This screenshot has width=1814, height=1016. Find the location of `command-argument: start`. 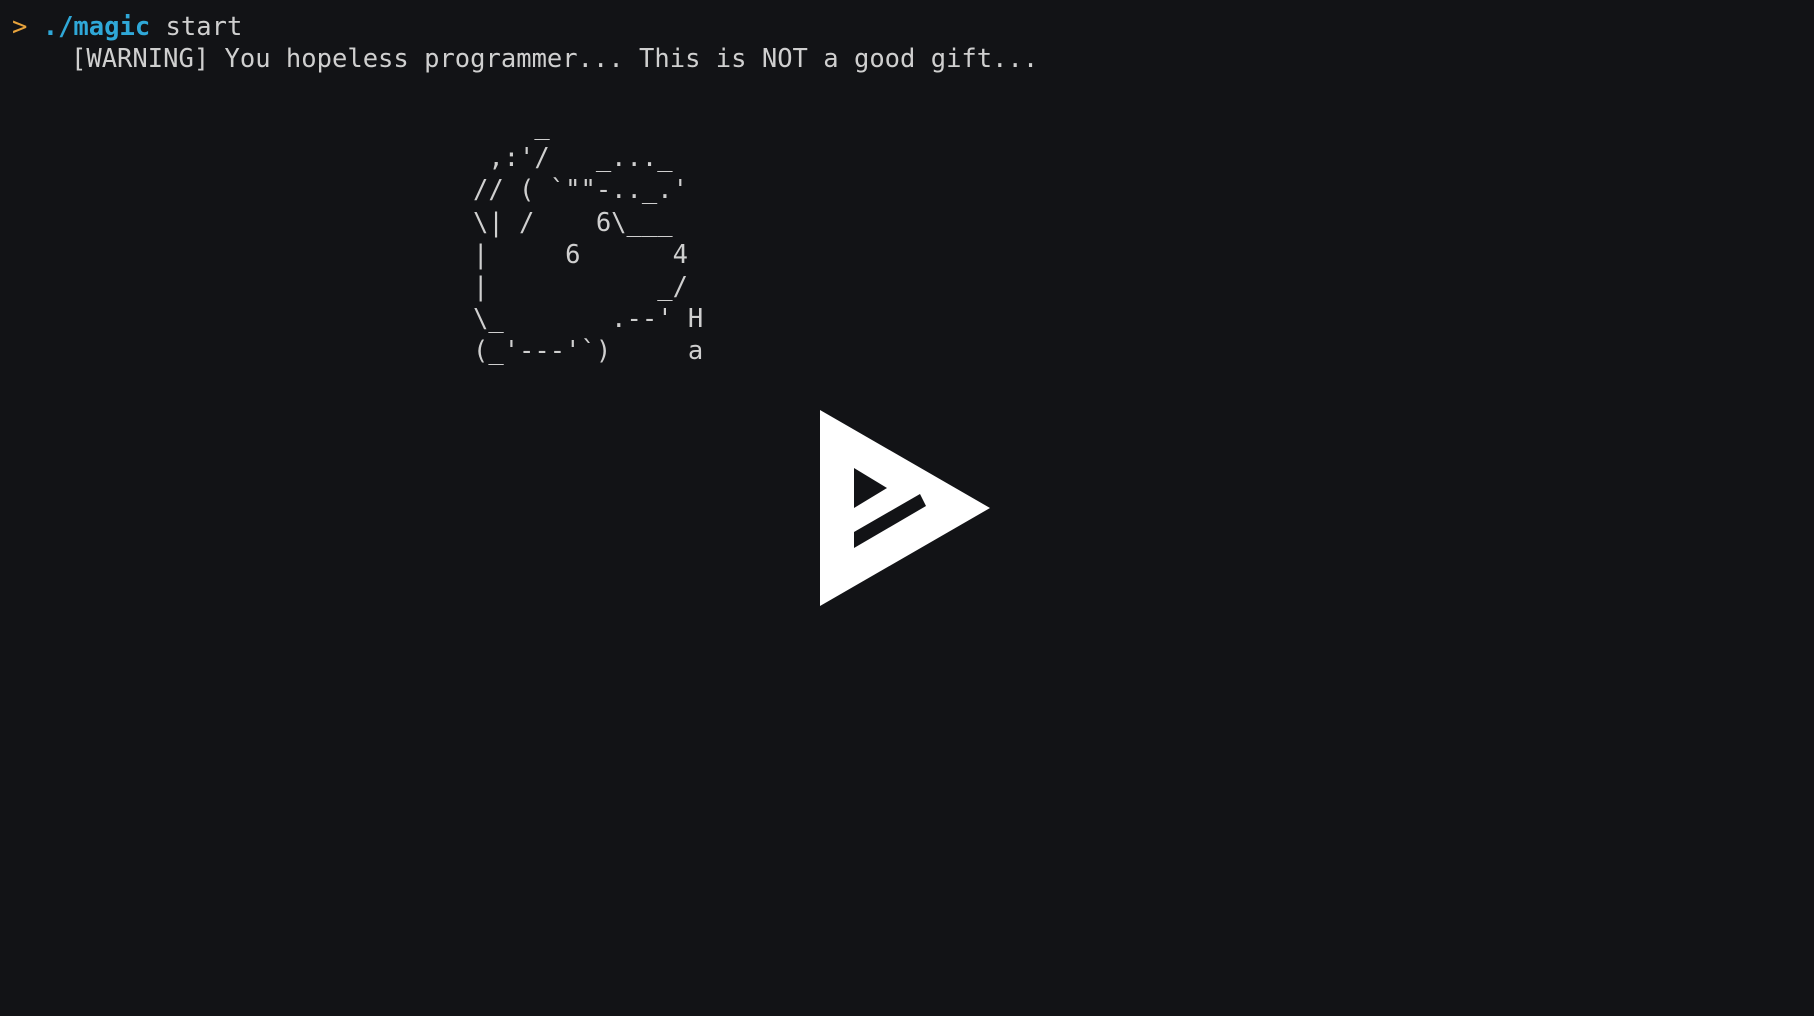

command-argument: start is located at coordinates (204, 27).